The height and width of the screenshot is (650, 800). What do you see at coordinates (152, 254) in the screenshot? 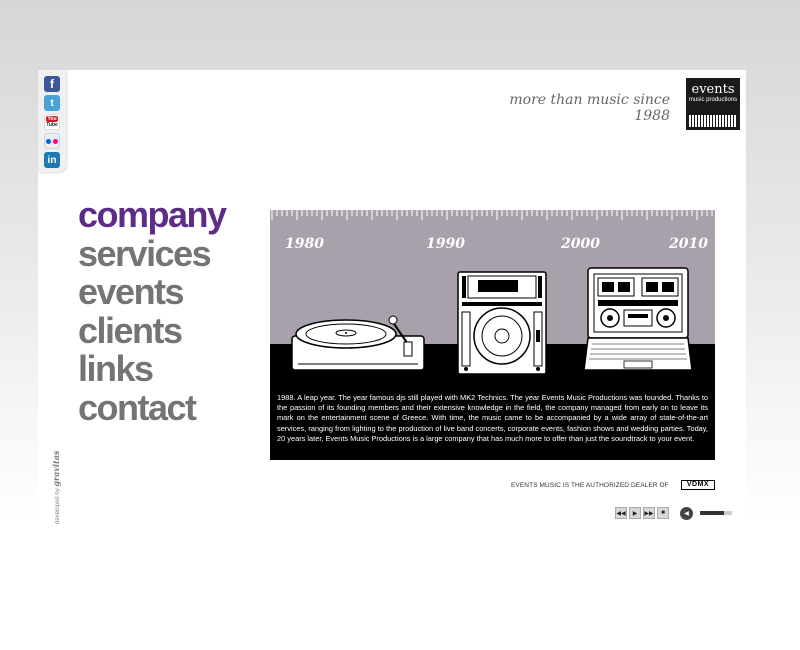
I see `nav-item-services: services` at bounding box center [152, 254].